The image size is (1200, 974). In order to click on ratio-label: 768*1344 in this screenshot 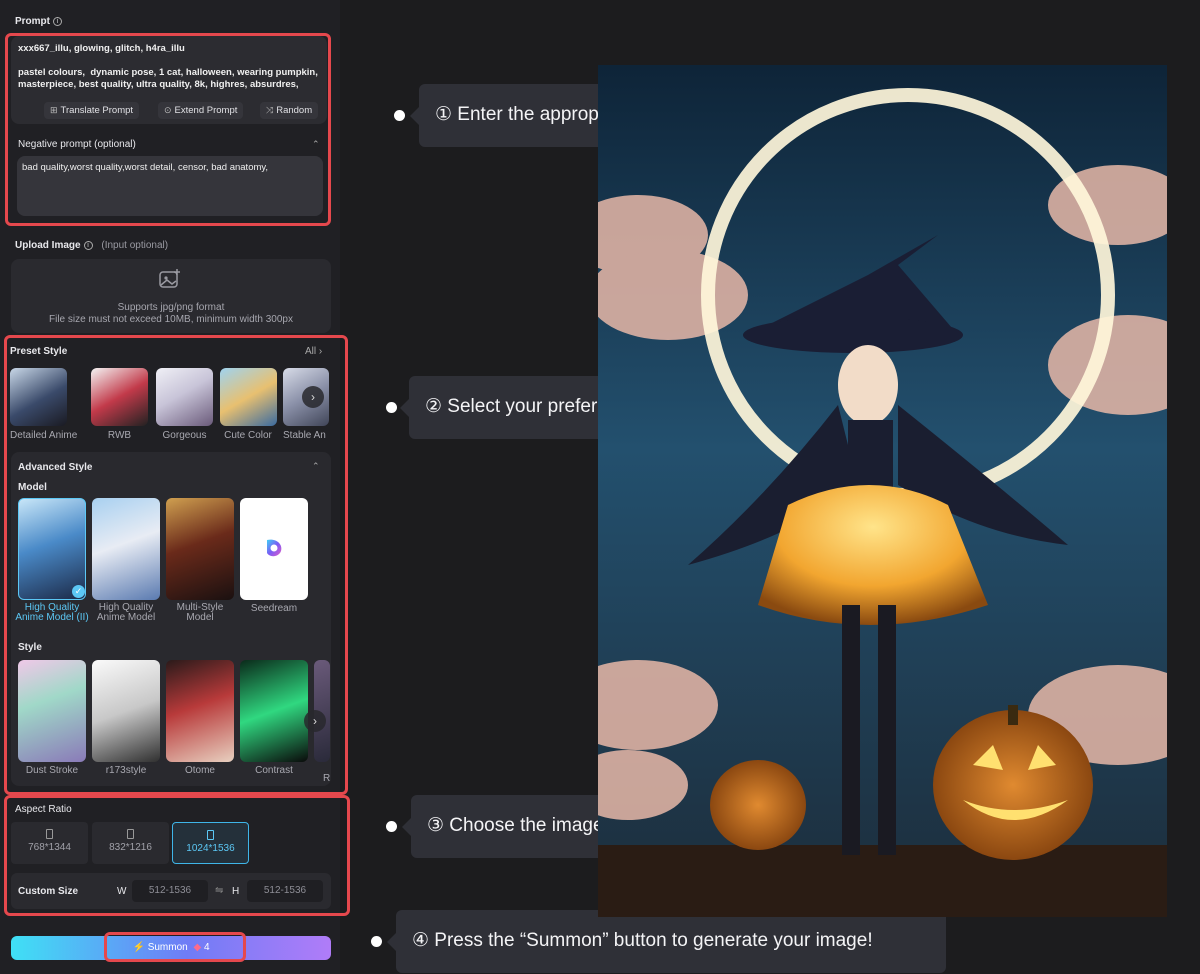, I will do `click(49, 847)`.